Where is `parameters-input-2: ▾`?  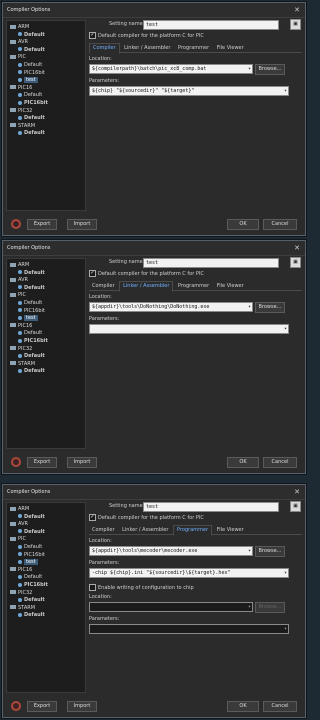
parameters-input-2: ▾ is located at coordinates (189, 629).